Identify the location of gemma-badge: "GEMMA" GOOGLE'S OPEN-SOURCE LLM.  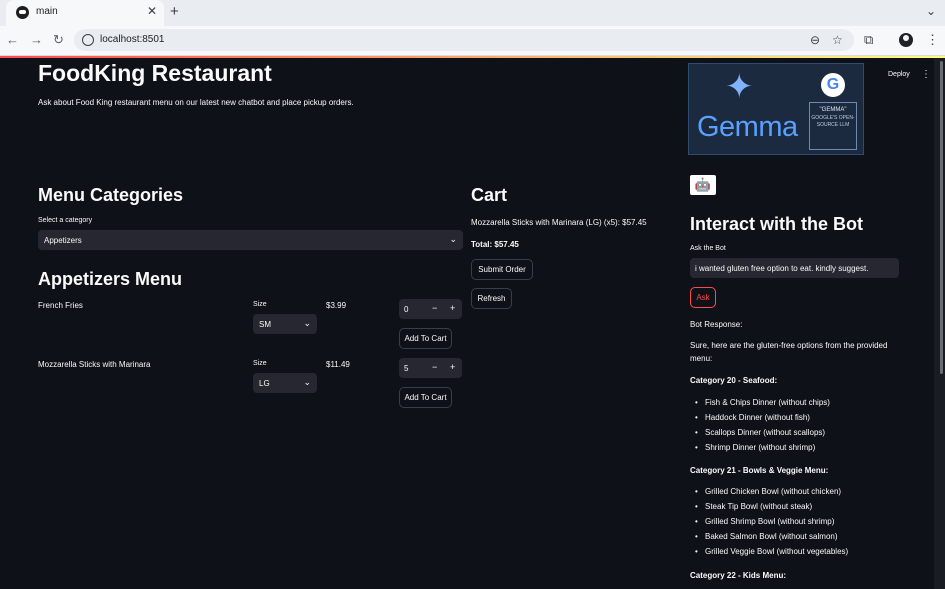
(833, 126).